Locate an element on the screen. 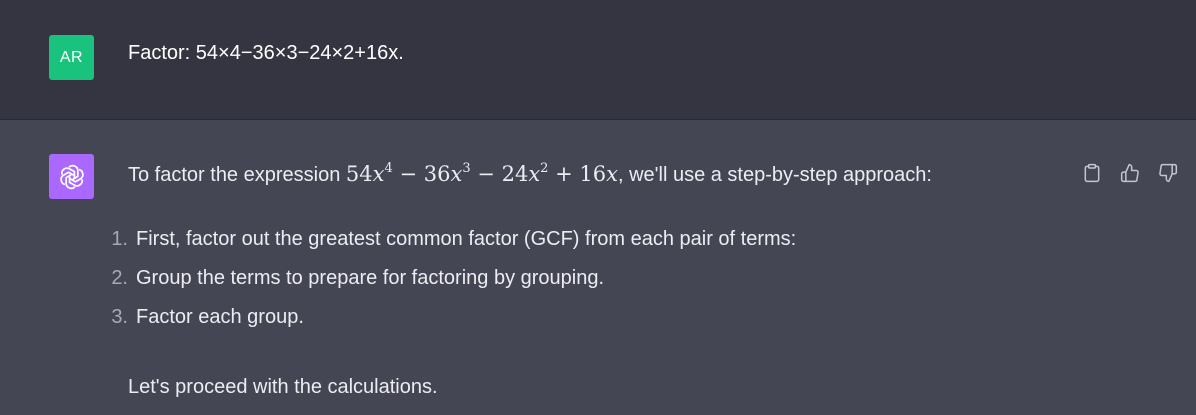  term3-exp: 2 is located at coordinates (544, 168).